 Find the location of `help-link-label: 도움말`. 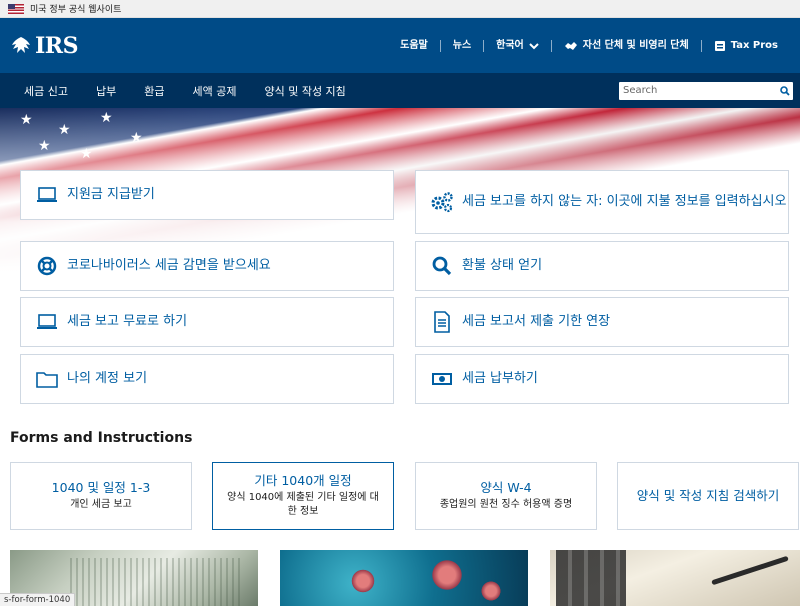

help-link-label: 도움말 is located at coordinates (414, 45).